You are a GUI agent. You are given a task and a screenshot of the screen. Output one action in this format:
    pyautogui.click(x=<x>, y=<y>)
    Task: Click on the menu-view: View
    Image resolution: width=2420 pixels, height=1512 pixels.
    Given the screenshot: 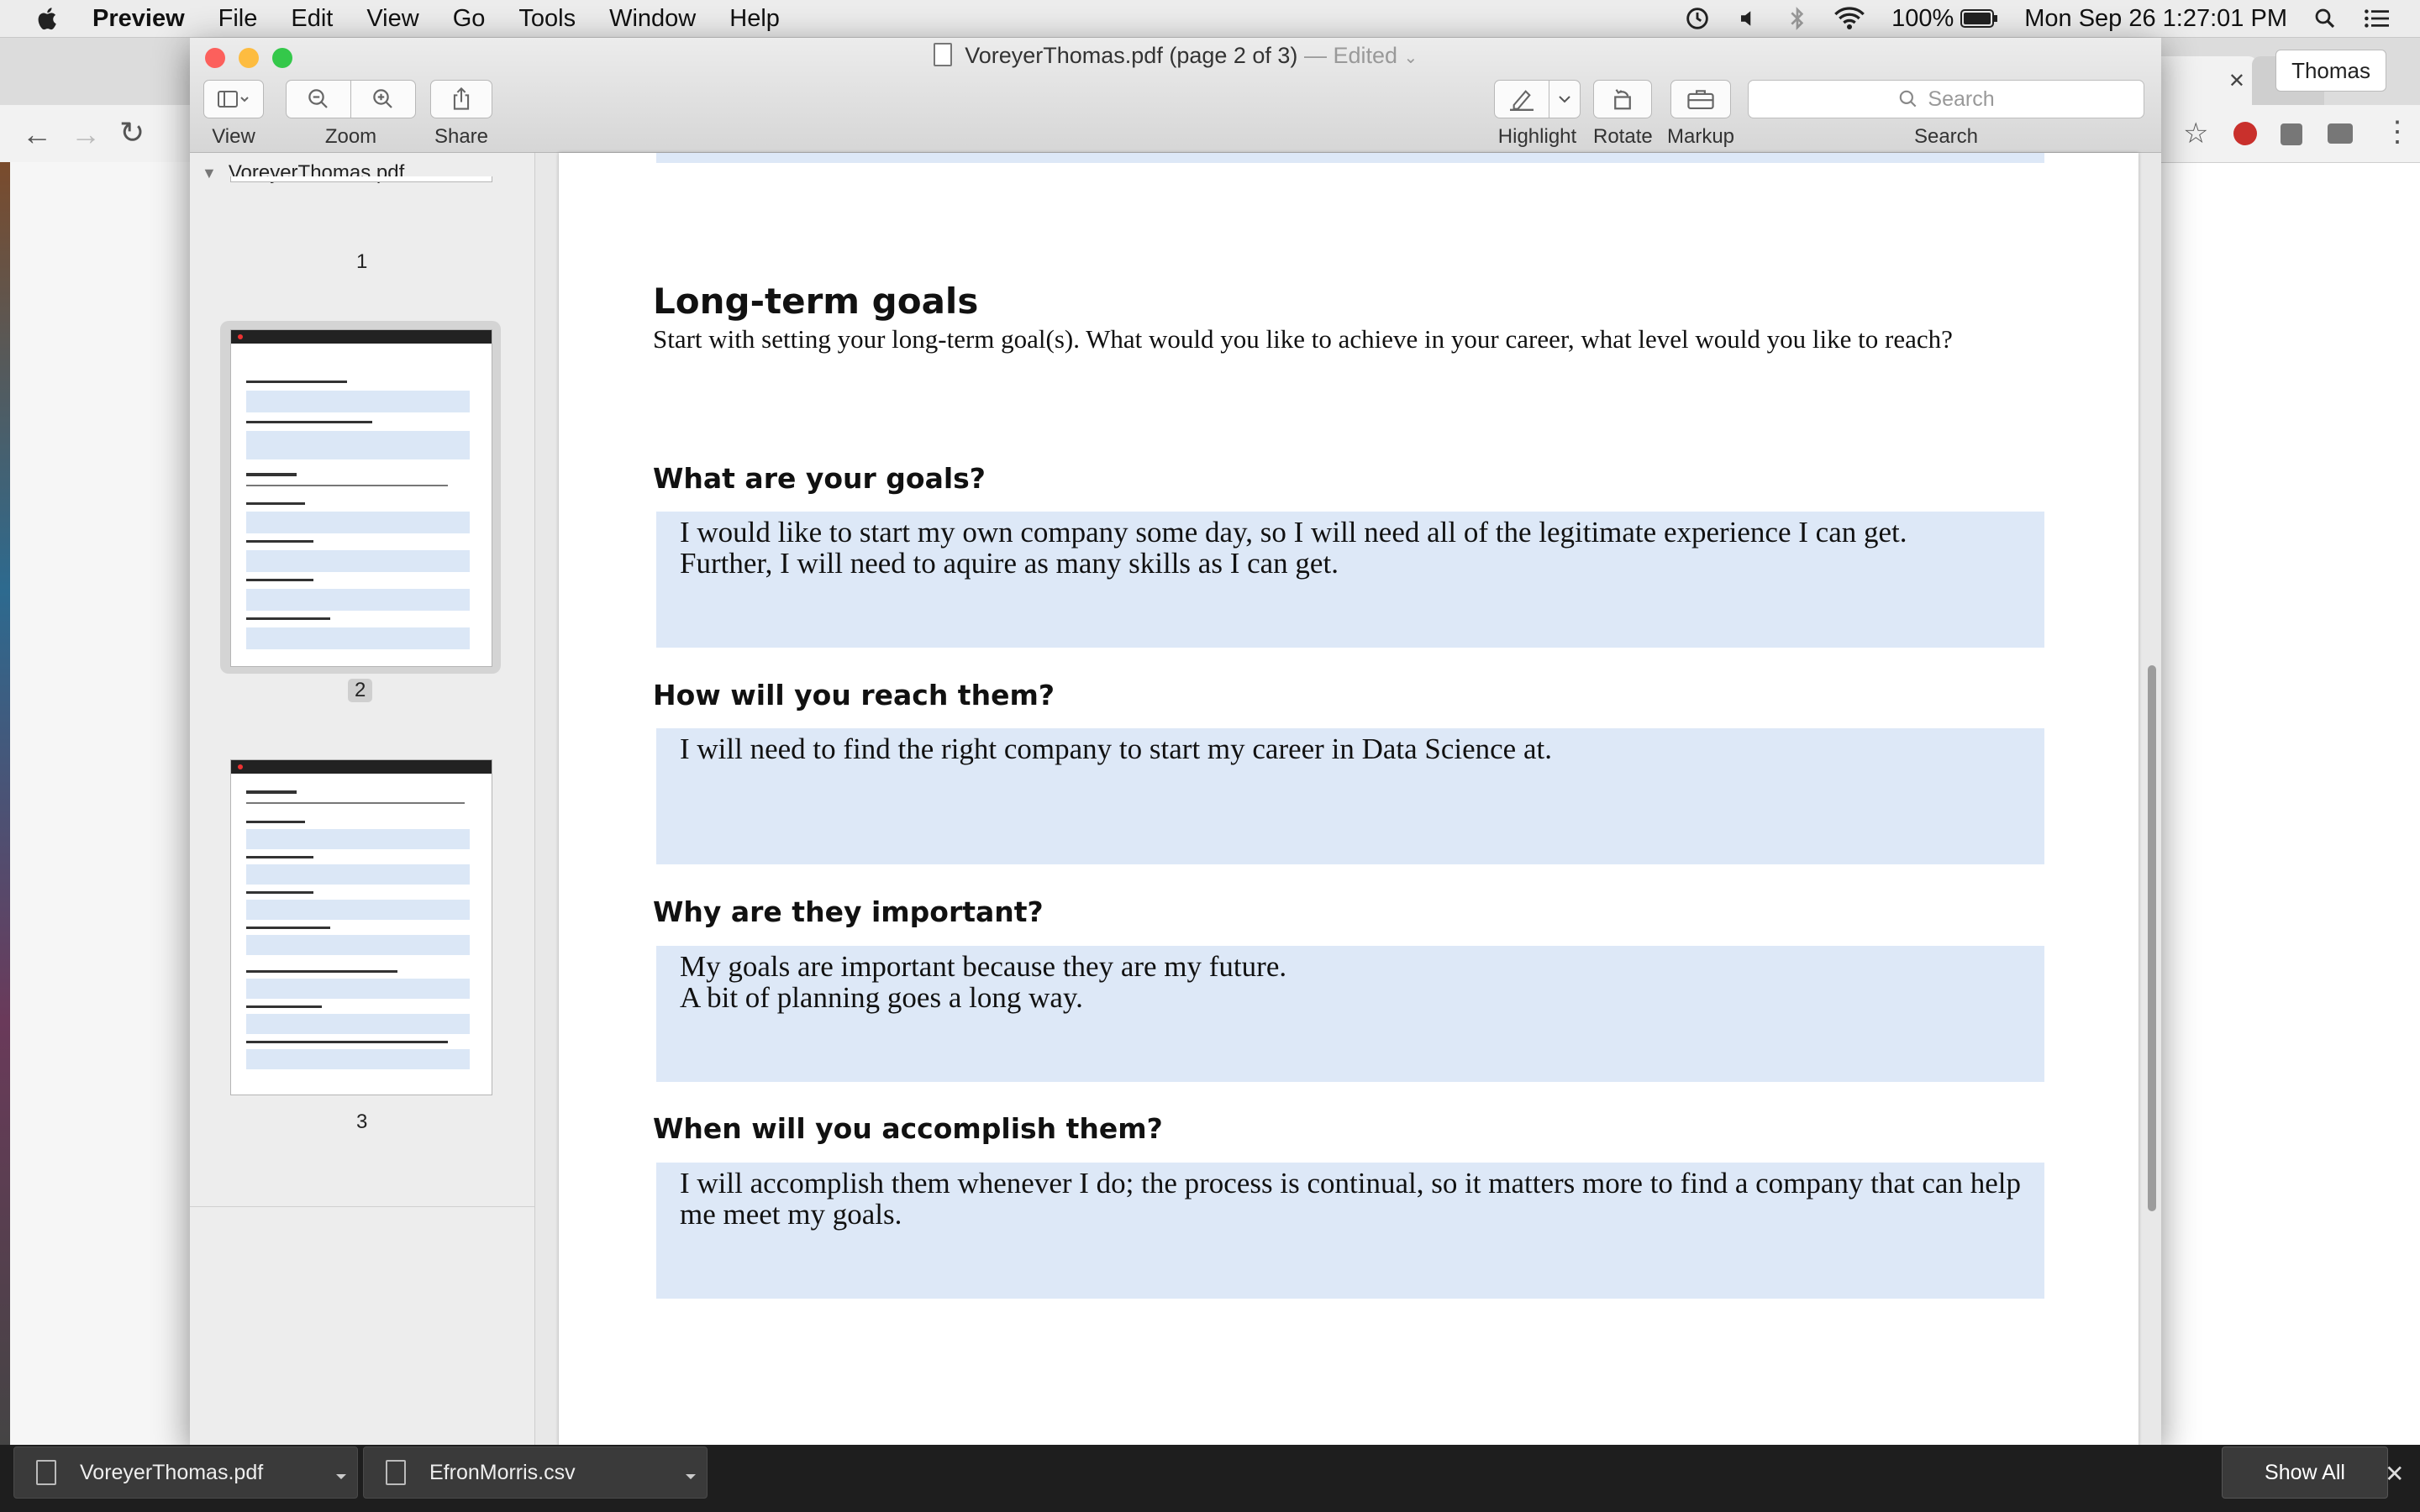 What is the action you would take?
    pyautogui.click(x=392, y=19)
    